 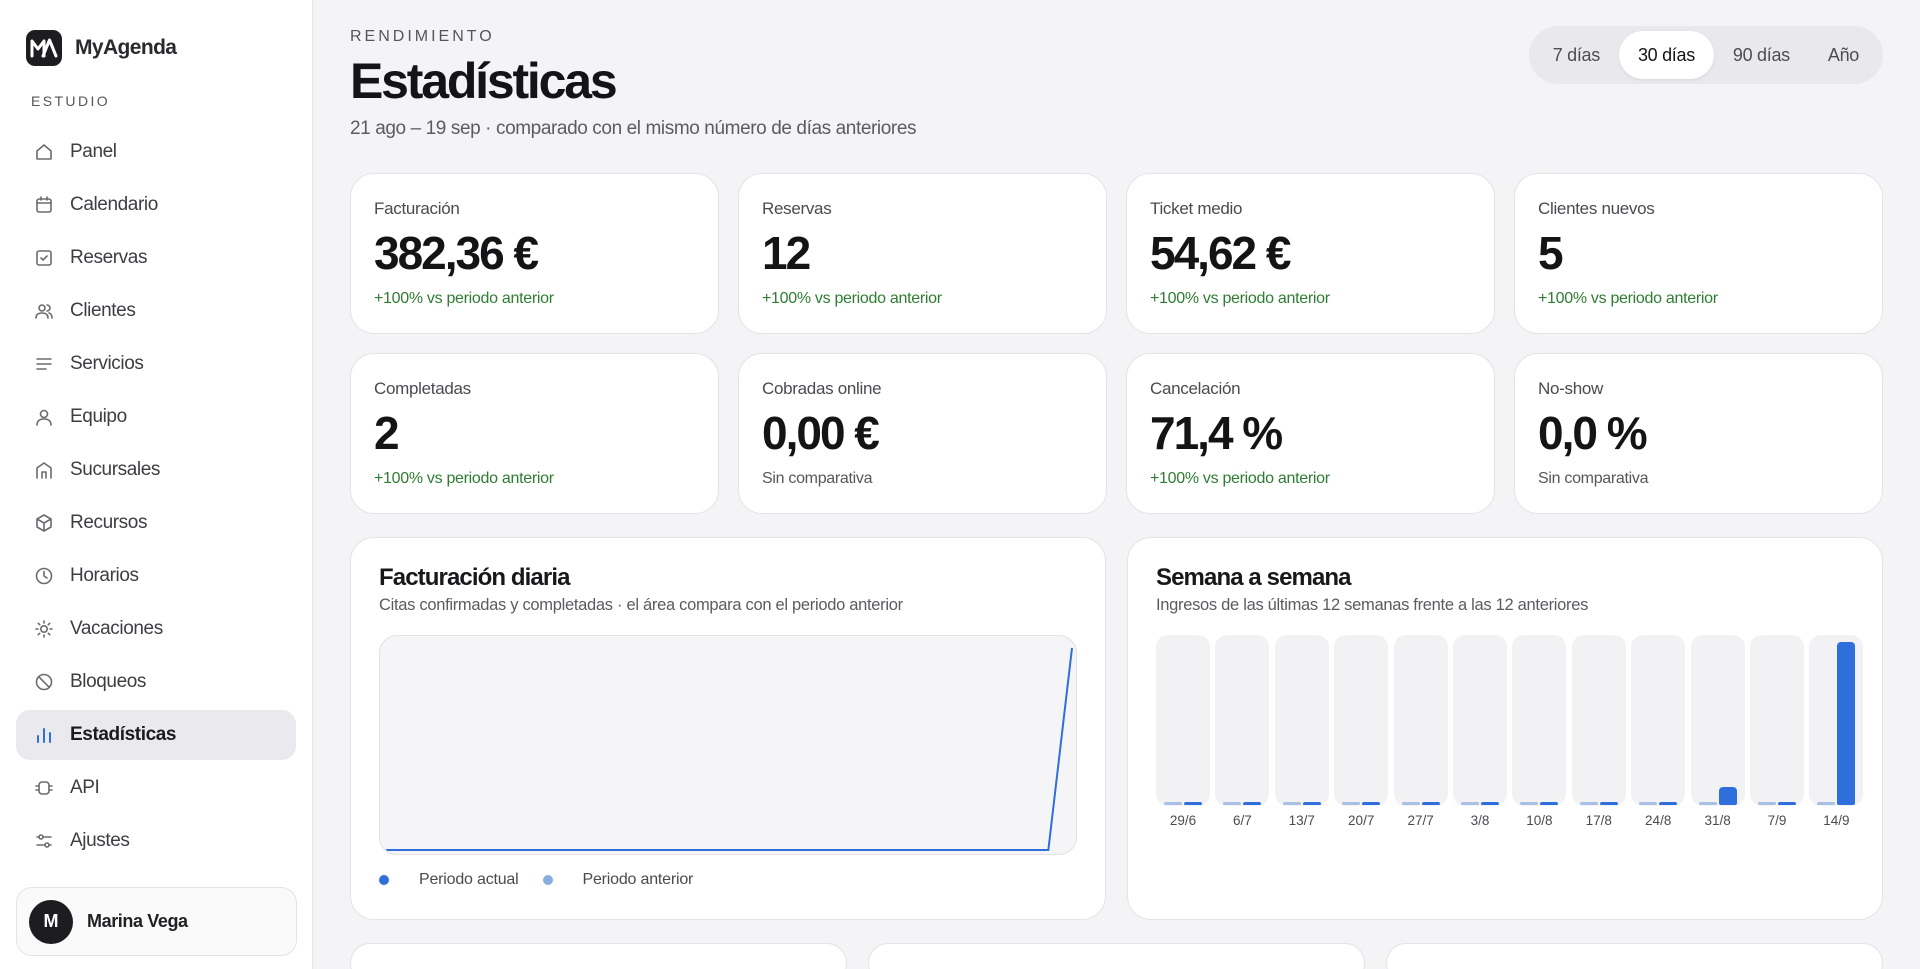 I want to click on range-selector: 7 días 30 días 90 días Año, so click(x=1705, y=55).